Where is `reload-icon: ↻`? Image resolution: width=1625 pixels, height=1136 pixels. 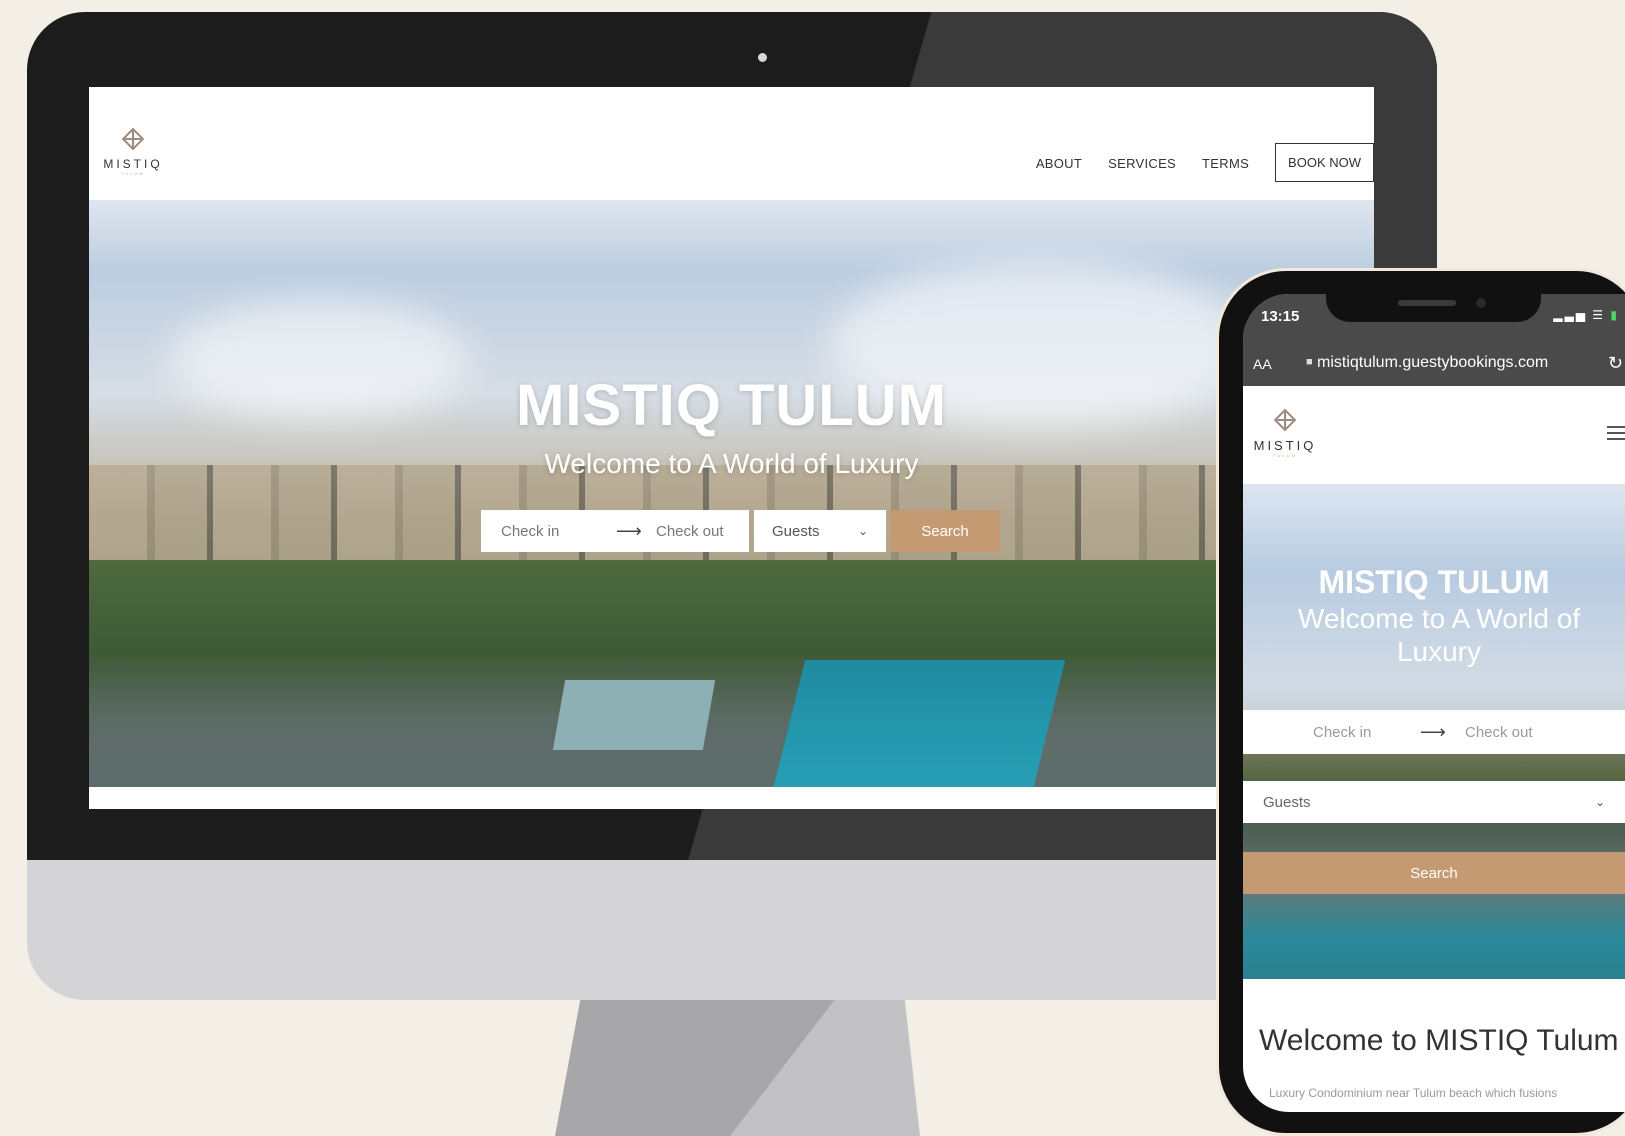 reload-icon: ↻ is located at coordinates (1615, 363).